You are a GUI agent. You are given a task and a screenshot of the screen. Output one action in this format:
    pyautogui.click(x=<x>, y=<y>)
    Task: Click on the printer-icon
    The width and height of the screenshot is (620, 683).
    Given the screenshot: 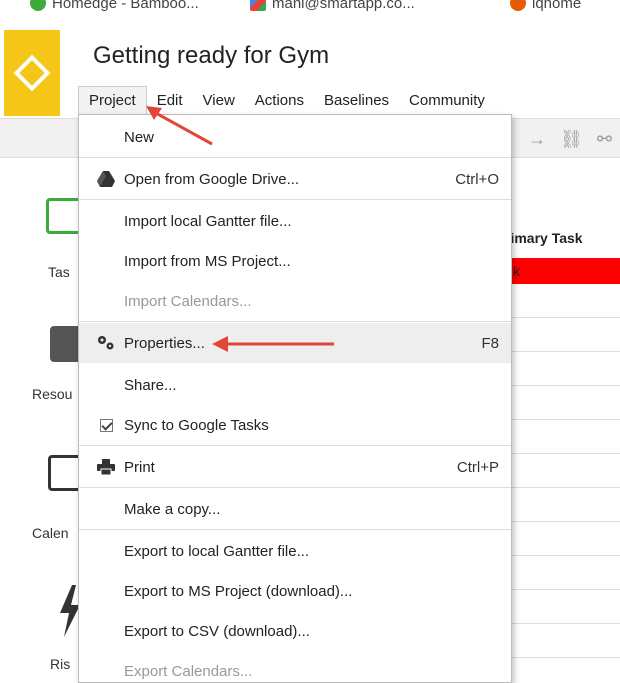 What is the action you would take?
    pyautogui.click(x=106, y=467)
    